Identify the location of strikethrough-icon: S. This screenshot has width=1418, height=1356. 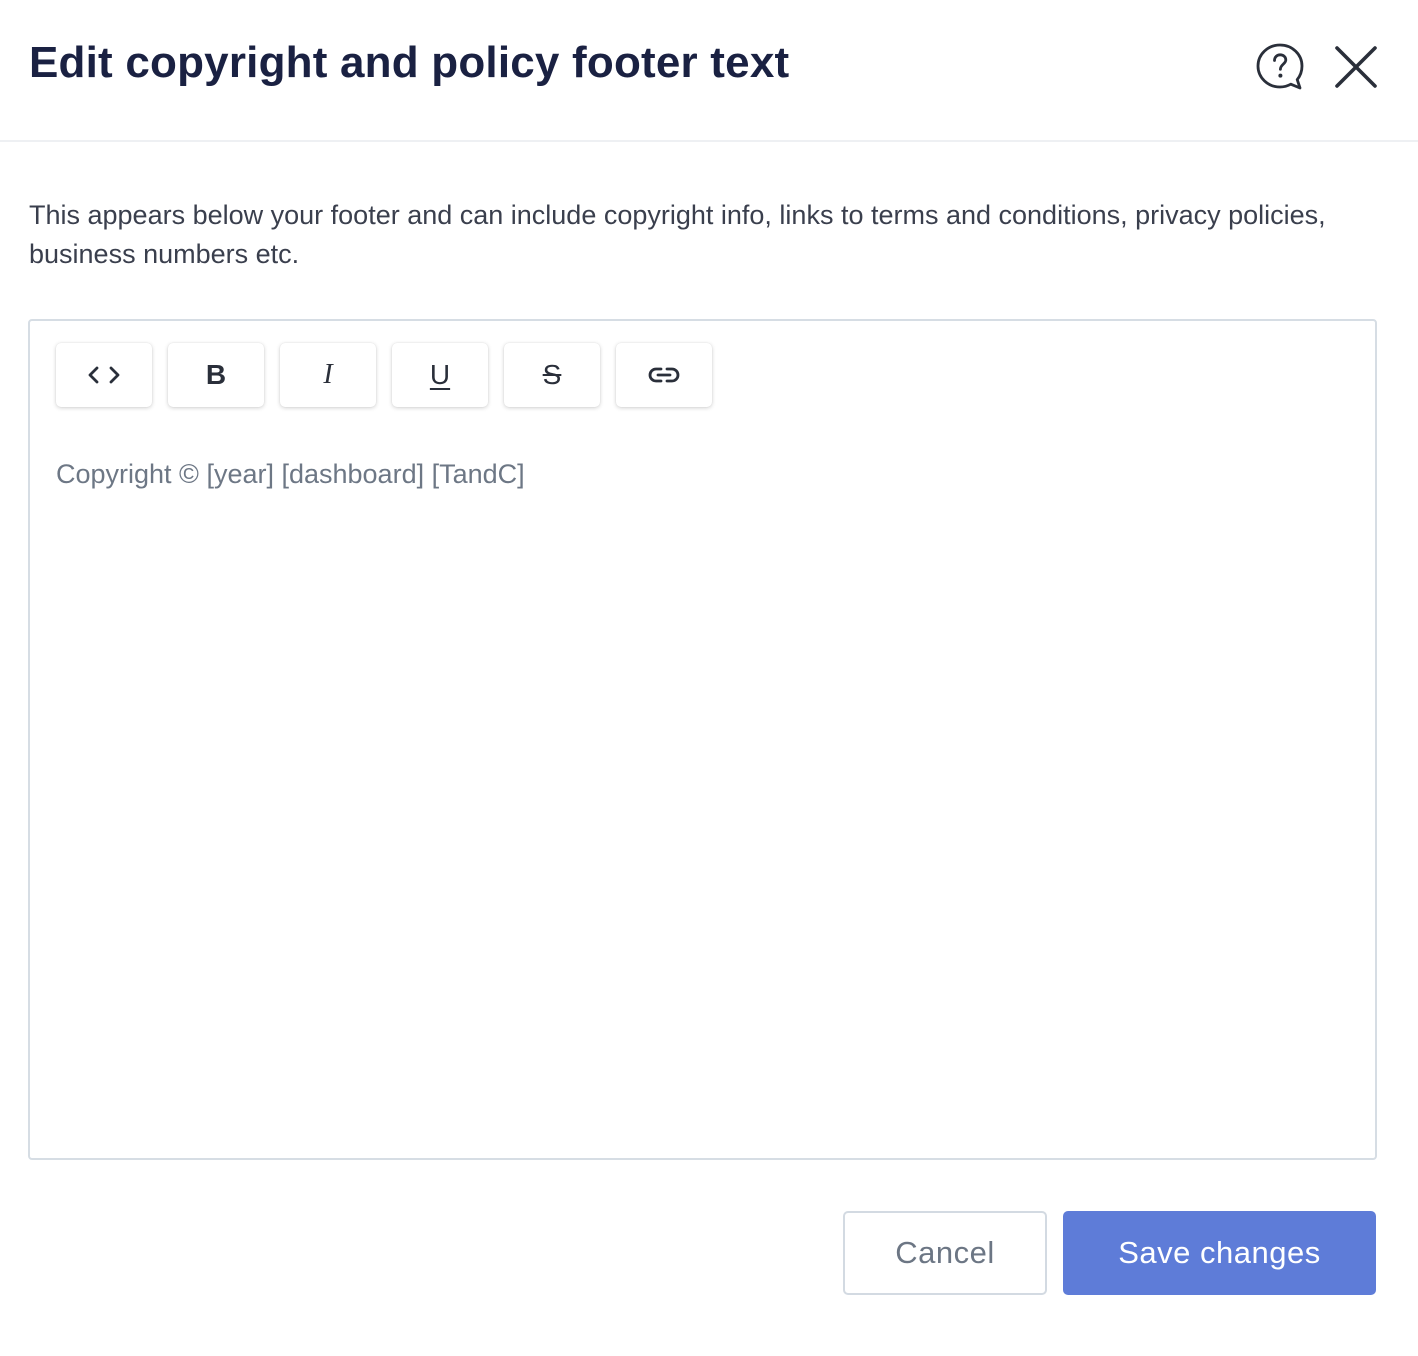
(552, 374).